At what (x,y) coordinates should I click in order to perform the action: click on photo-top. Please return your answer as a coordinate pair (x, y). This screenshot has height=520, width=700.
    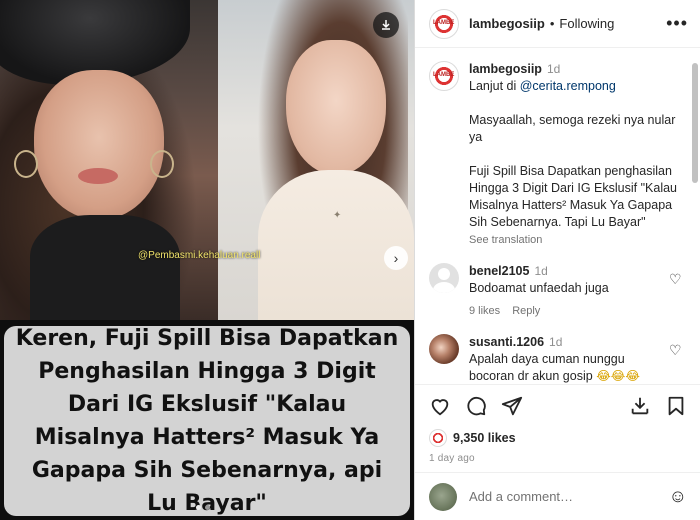
    Looking at the image, I should click on (336, 245).